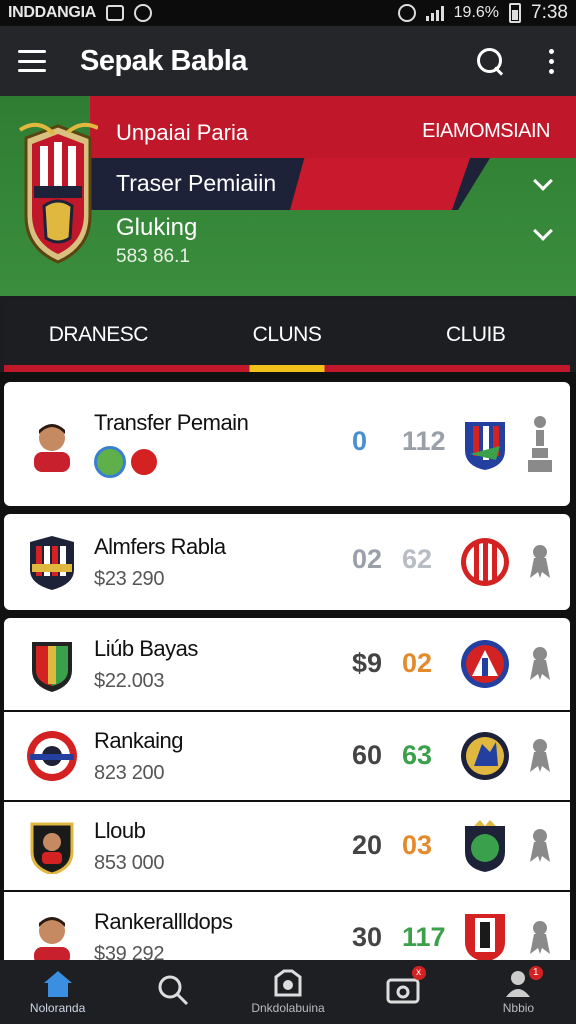 Image resolution: width=576 pixels, height=1024 pixels. Describe the element at coordinates (367, 559) in the screenshot. I see `stat-primary: 02` at that location.